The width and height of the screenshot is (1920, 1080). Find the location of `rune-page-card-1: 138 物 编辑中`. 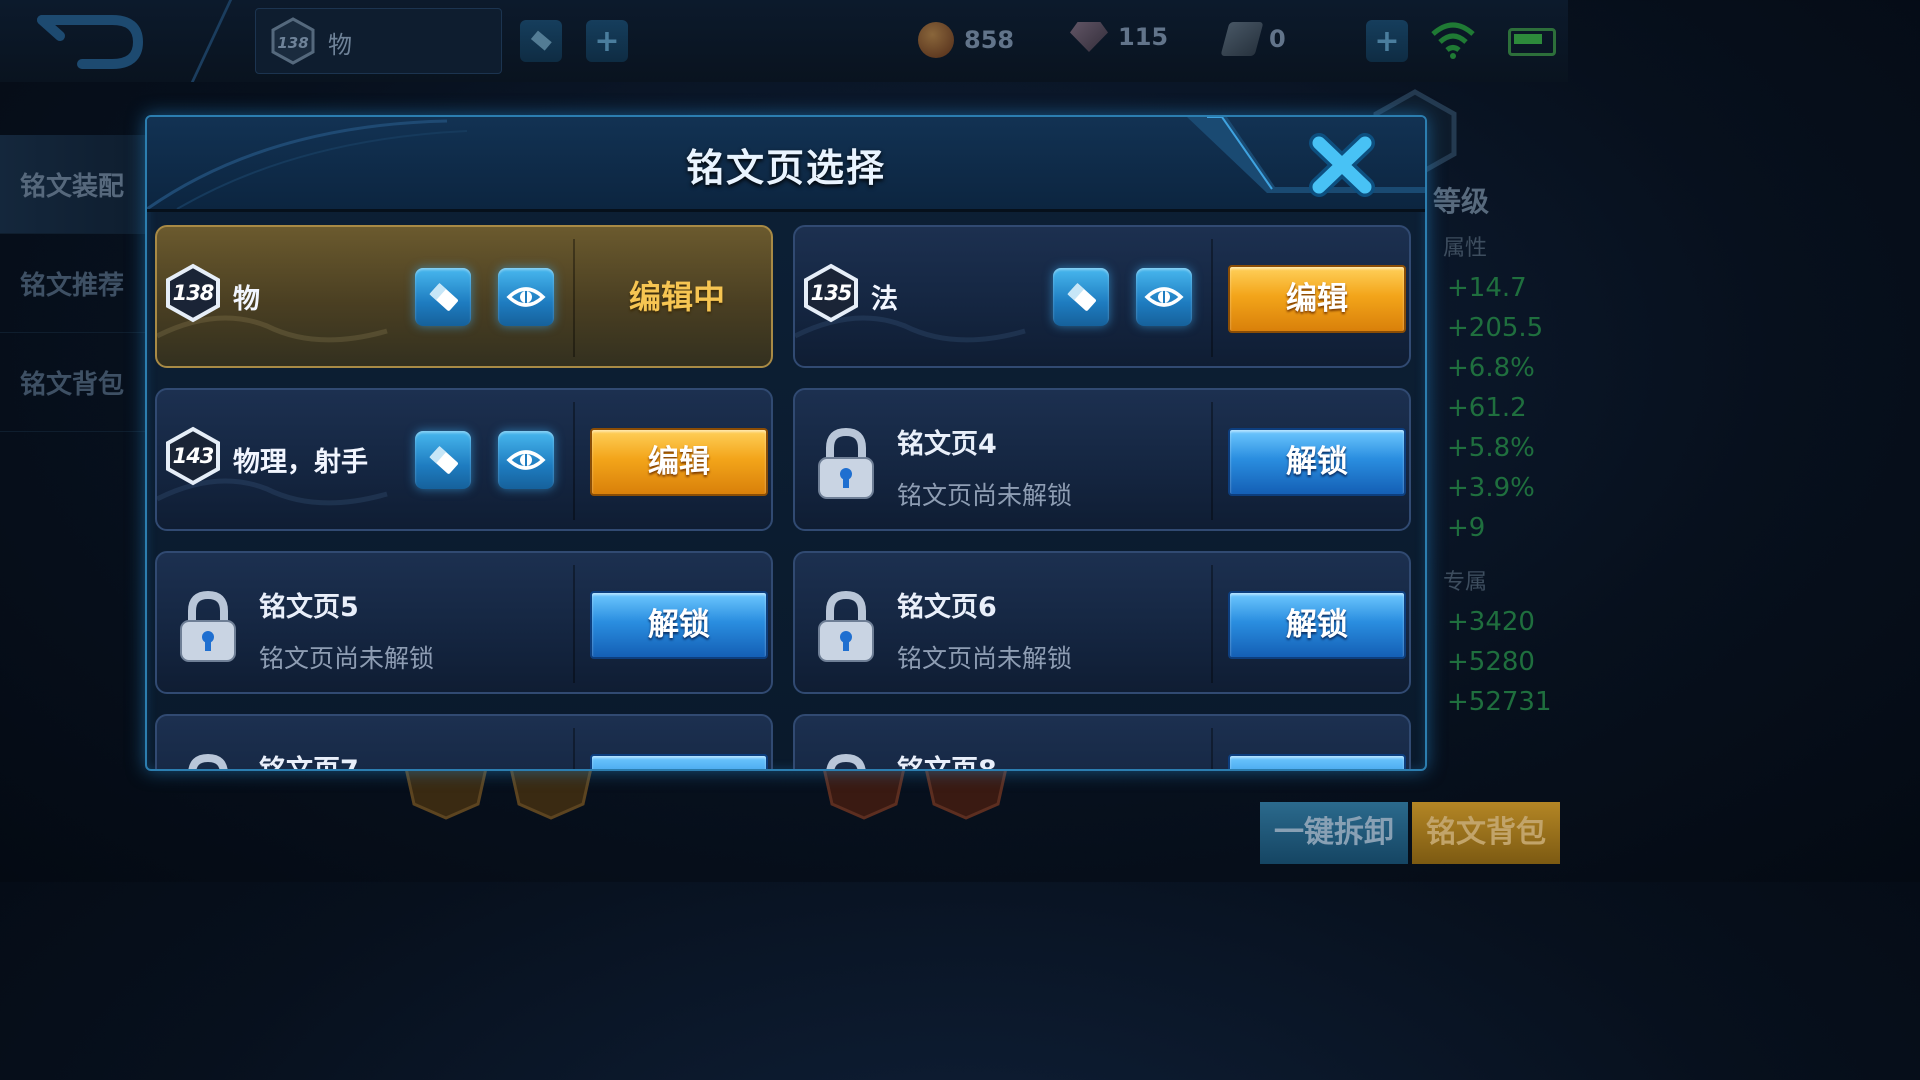

rune-page-card-1: 138 物 编辑中 is located at coordinates (464, 296).